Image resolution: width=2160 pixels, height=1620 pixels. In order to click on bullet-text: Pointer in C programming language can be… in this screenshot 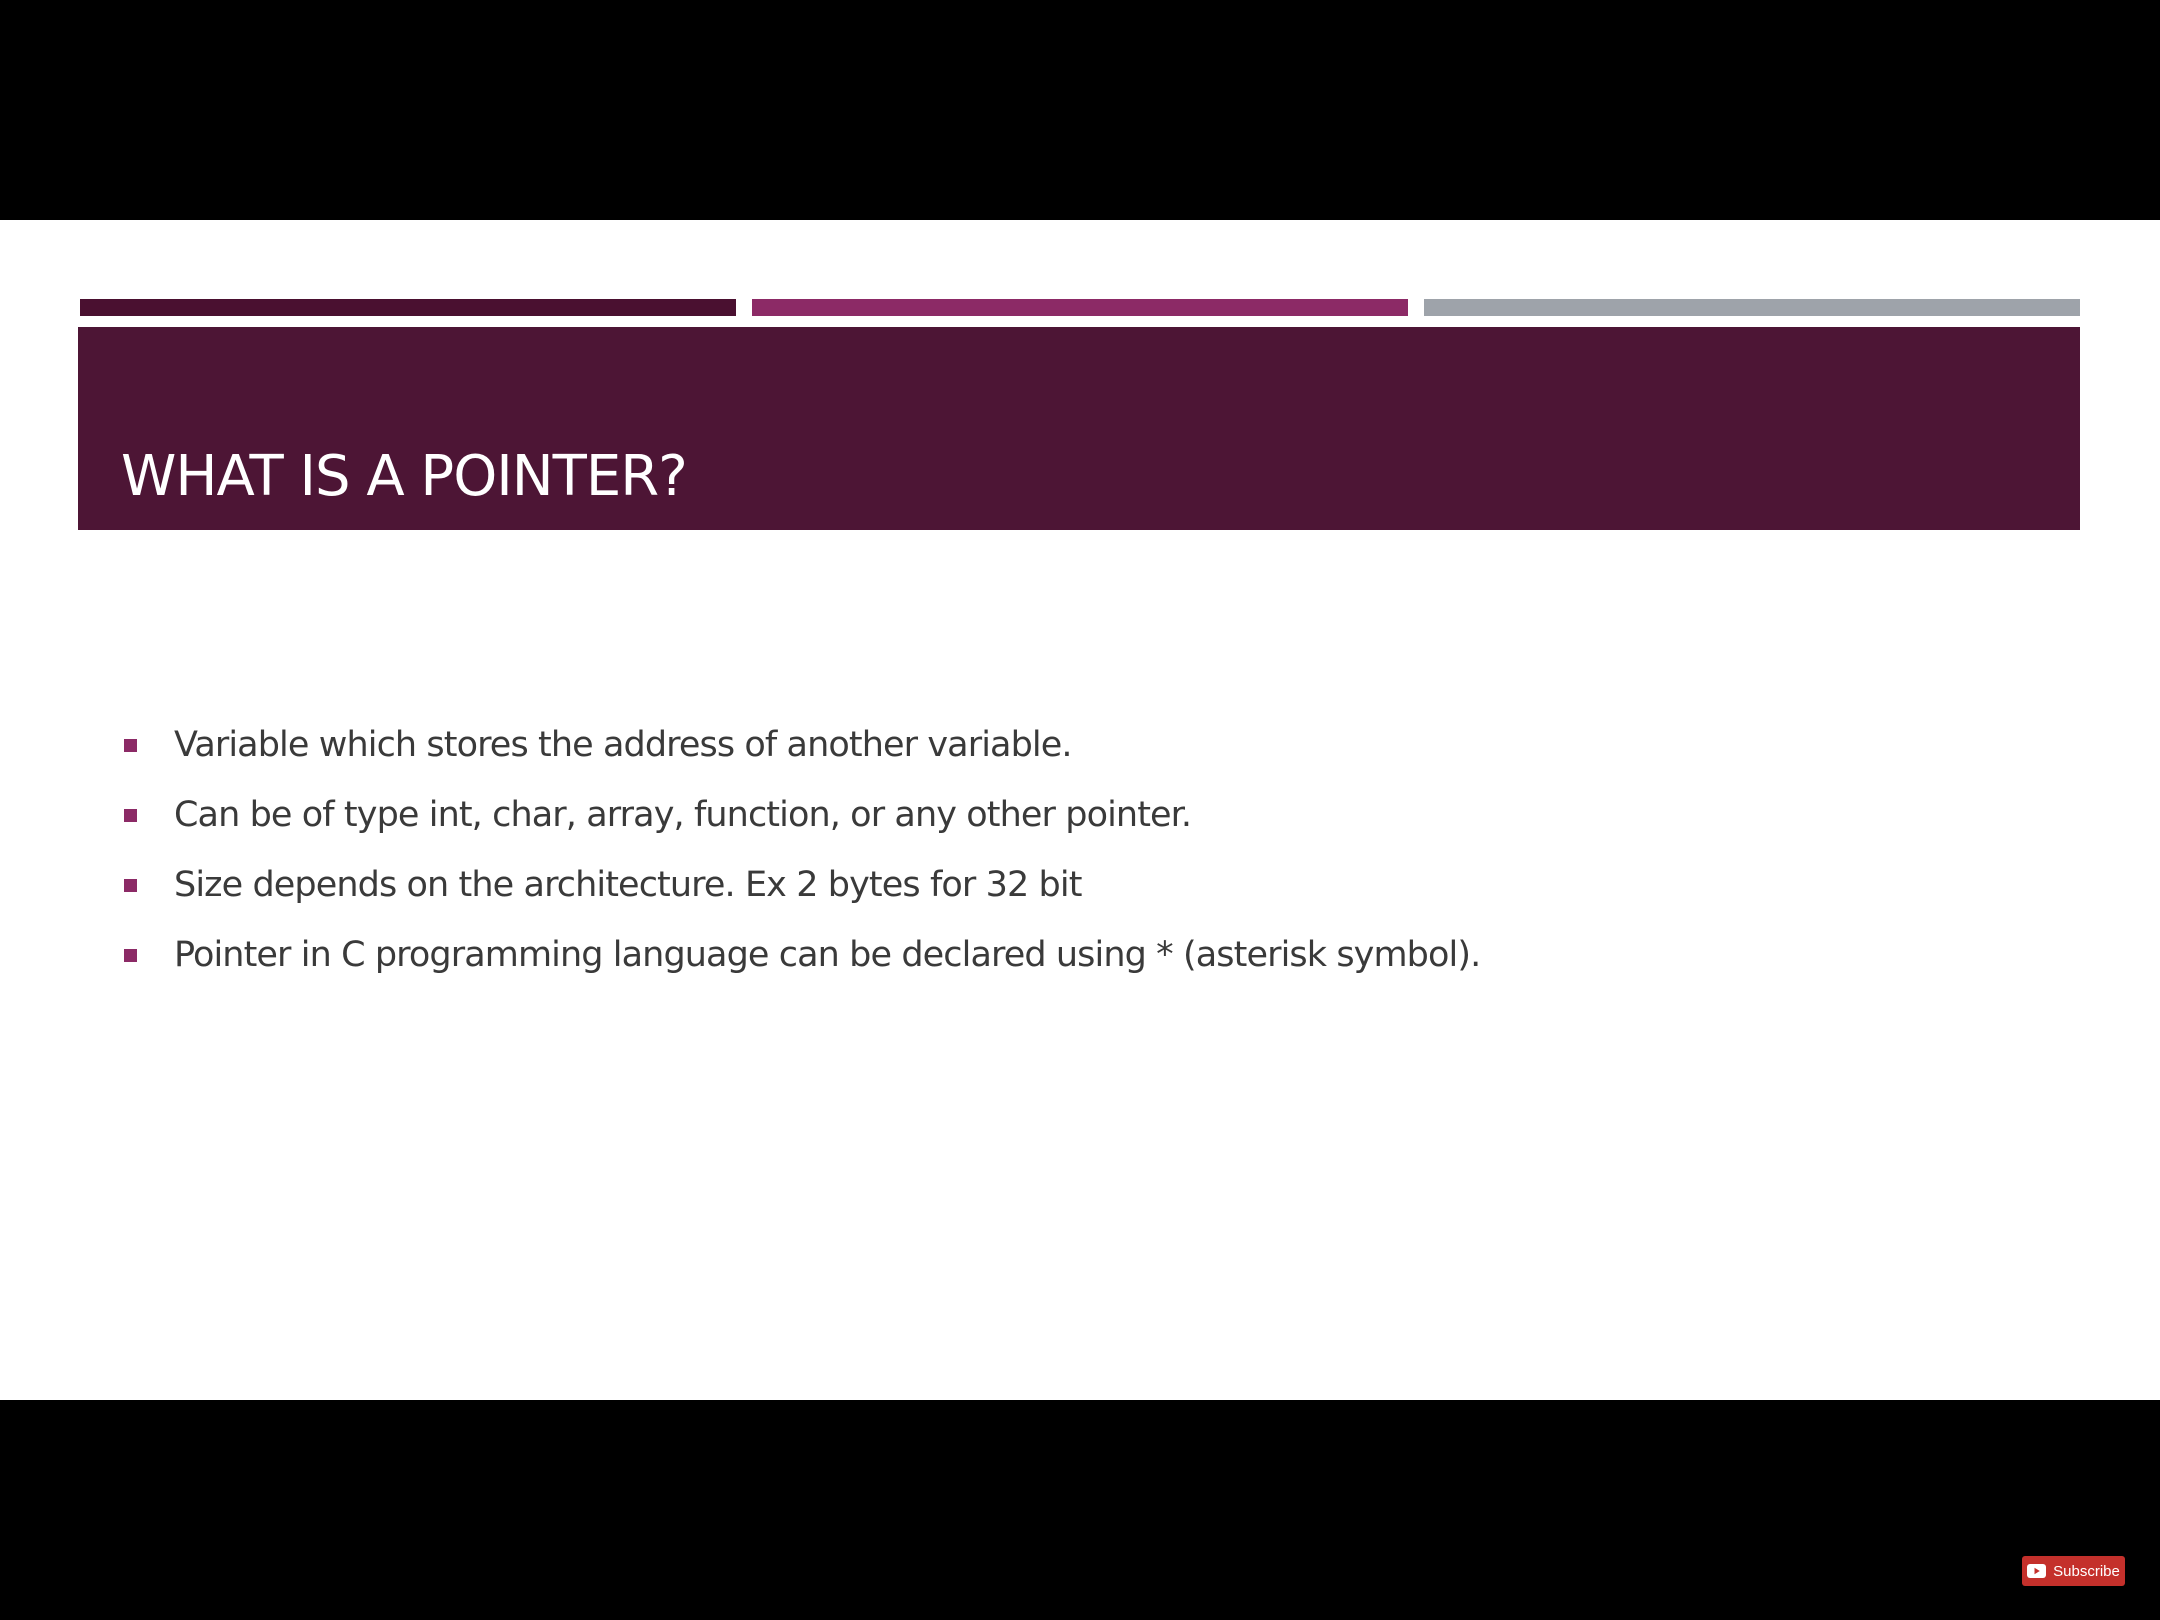, I will do `click(827, 954)`.